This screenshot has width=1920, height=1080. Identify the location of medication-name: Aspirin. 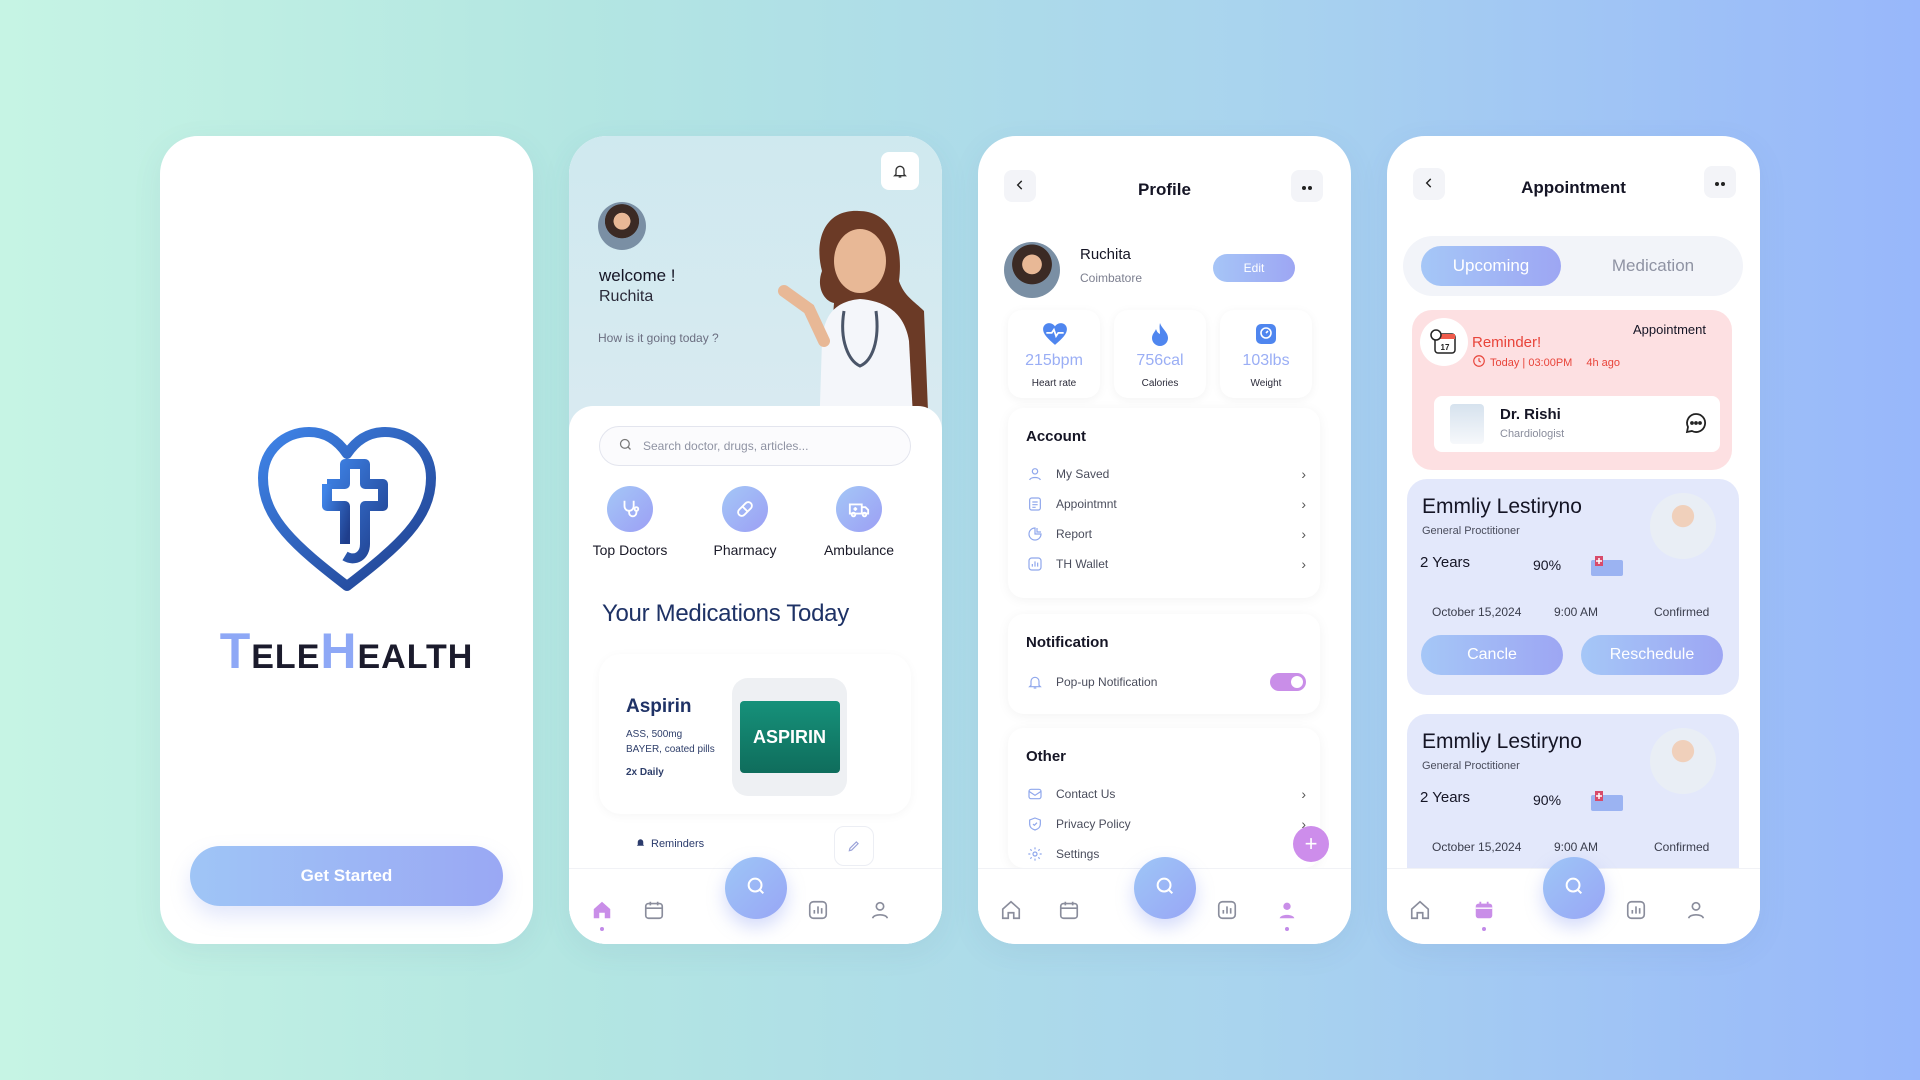
(659, 706).